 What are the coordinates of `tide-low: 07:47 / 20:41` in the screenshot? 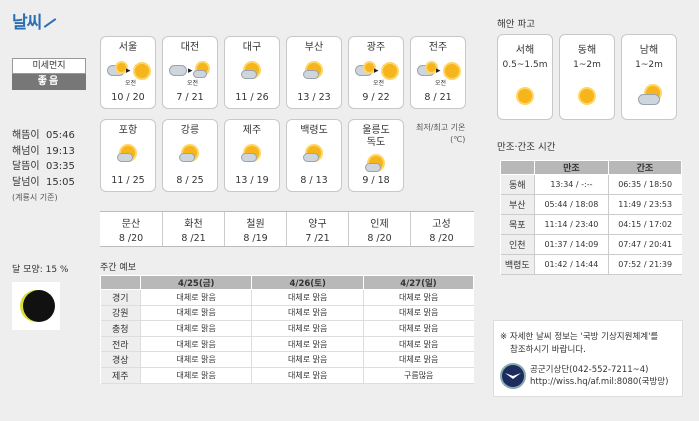 It's located at (644, 244).